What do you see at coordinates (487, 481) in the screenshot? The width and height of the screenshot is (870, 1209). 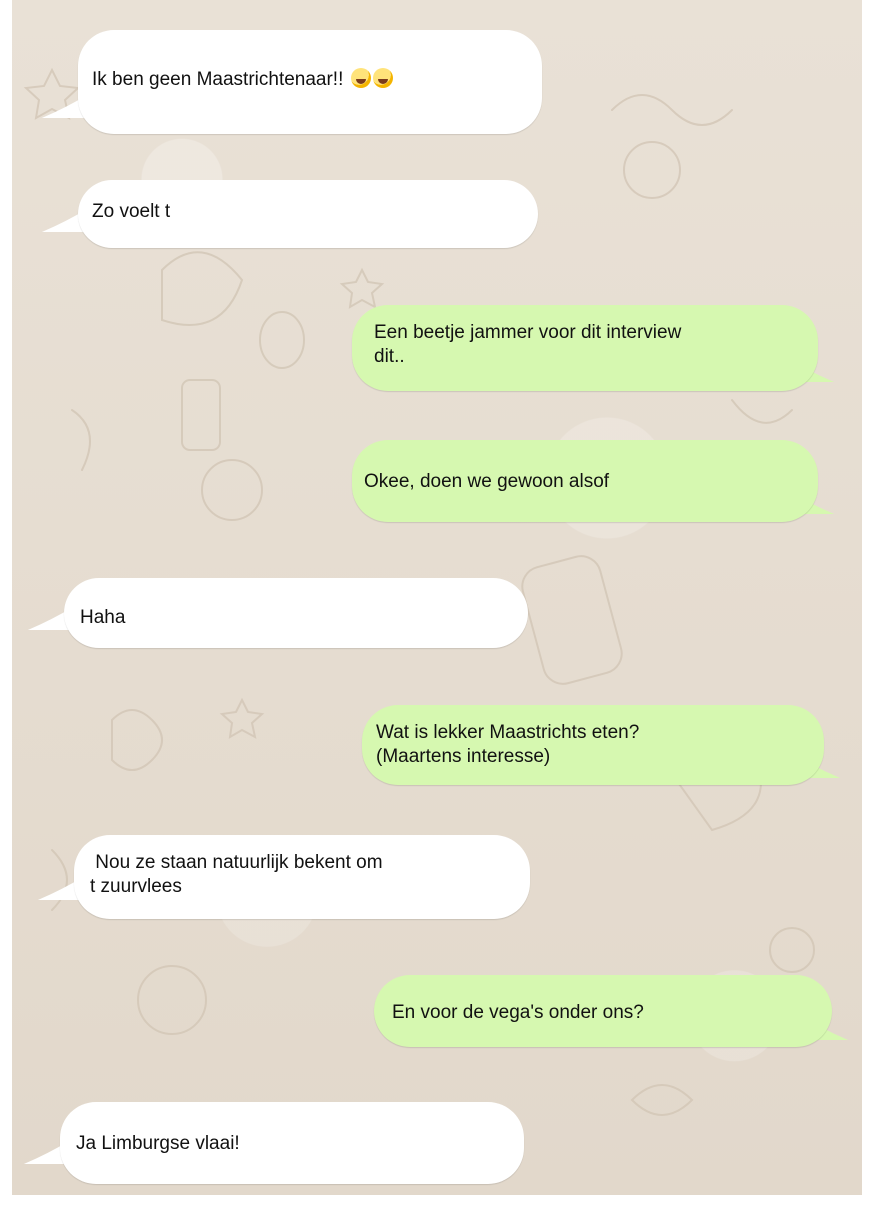 I see `message-text: Okee, doen we gewoon alsof` at bounding box center [487, 481].